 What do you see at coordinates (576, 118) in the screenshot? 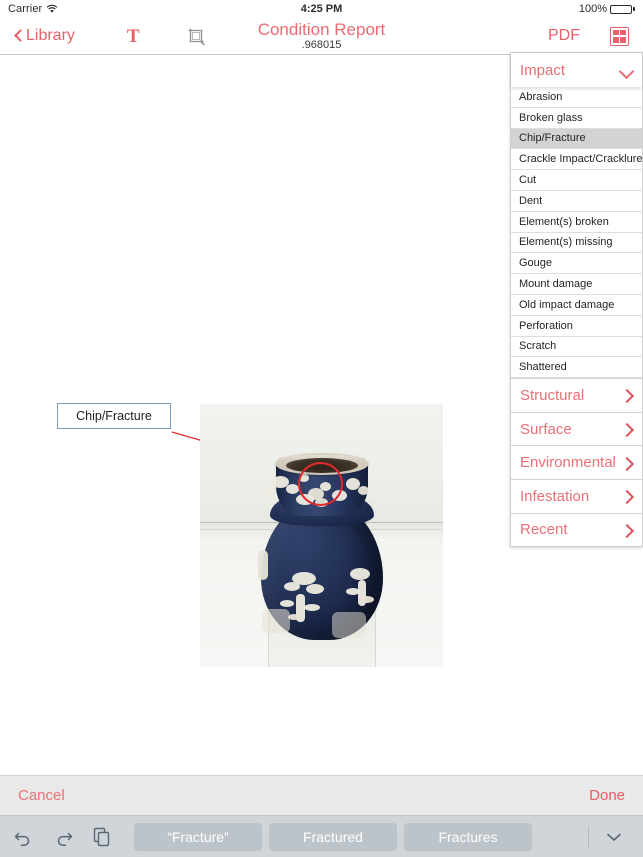
I see `impact-option-row: Broken glass` at bounding box center [576, 118].